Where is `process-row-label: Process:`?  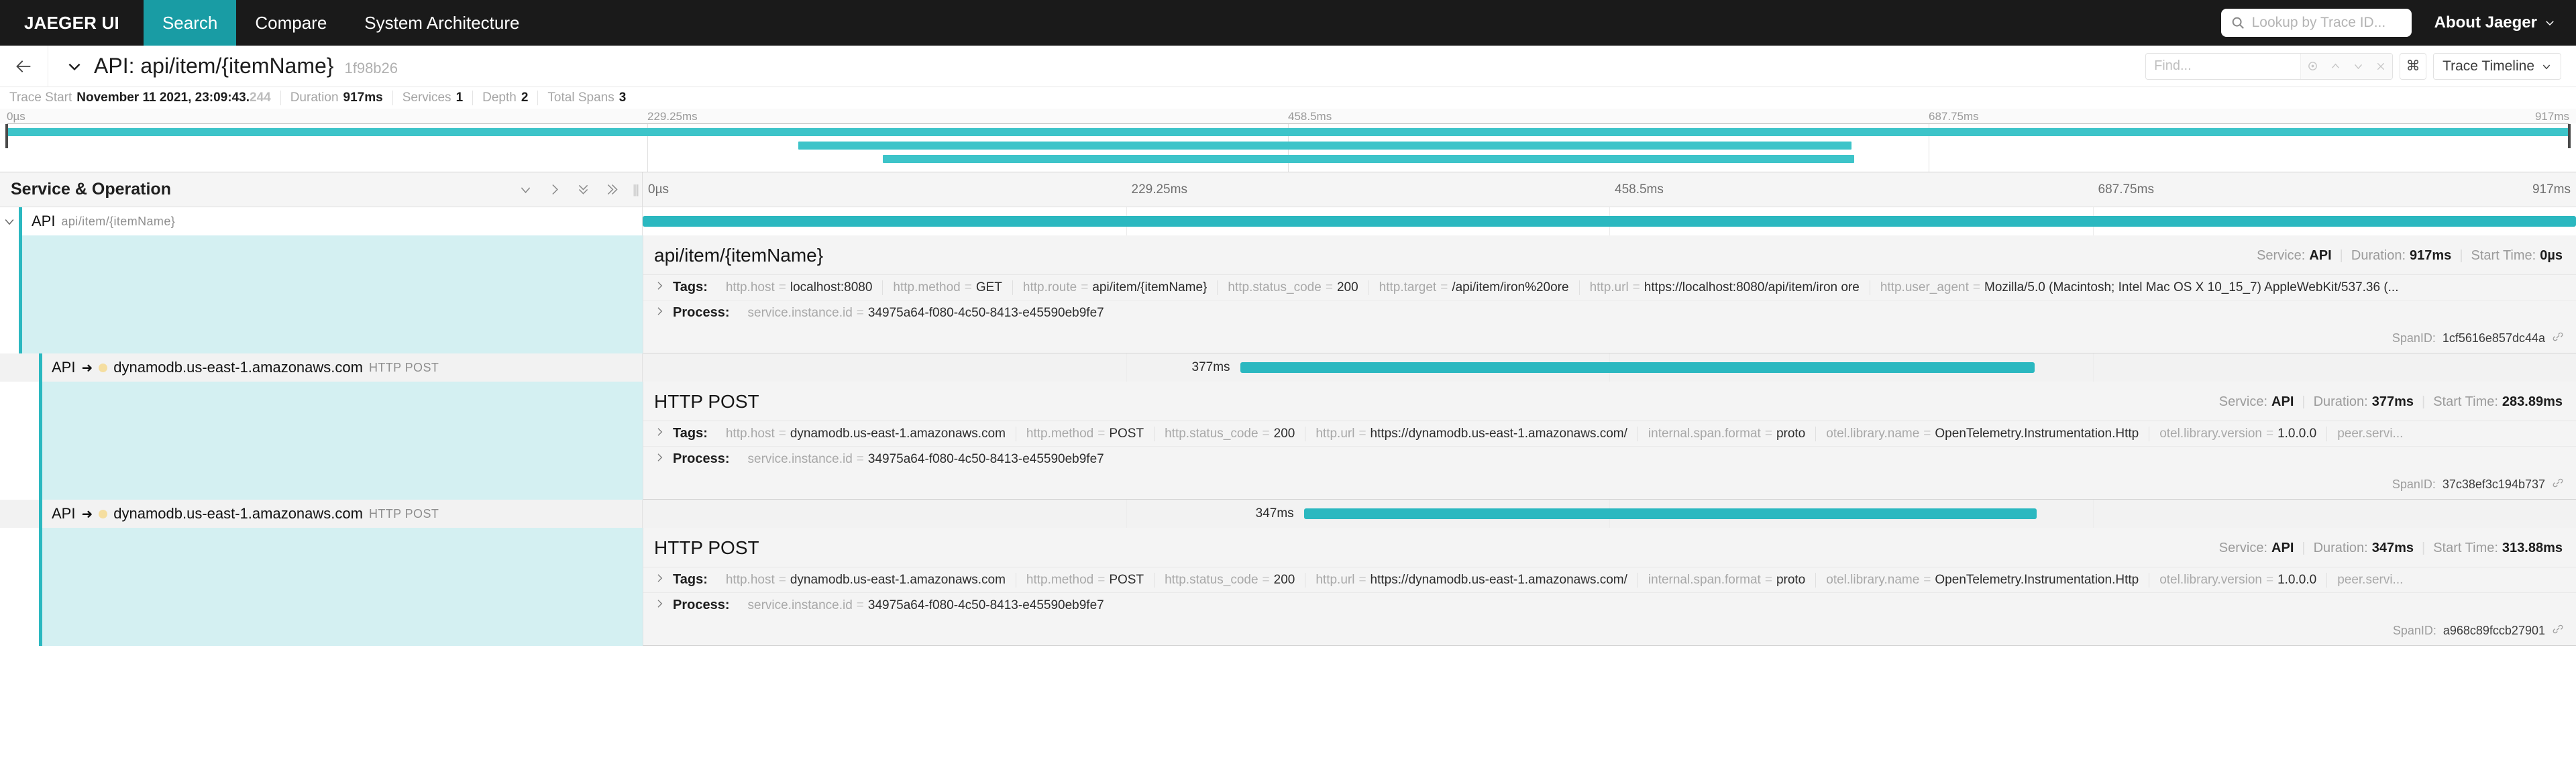 process-row-label: Process: is located at coordinates (701, 312).